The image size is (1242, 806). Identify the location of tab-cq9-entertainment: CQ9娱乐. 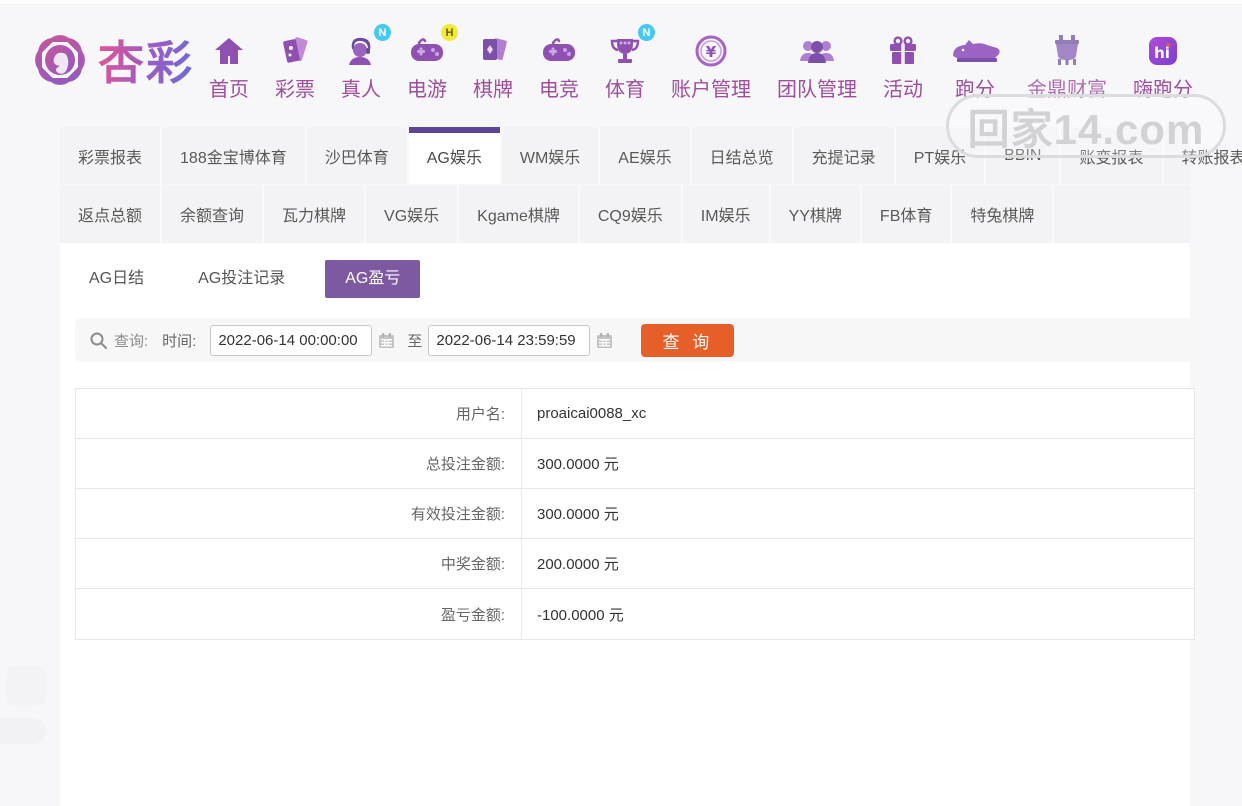
(631, 214).